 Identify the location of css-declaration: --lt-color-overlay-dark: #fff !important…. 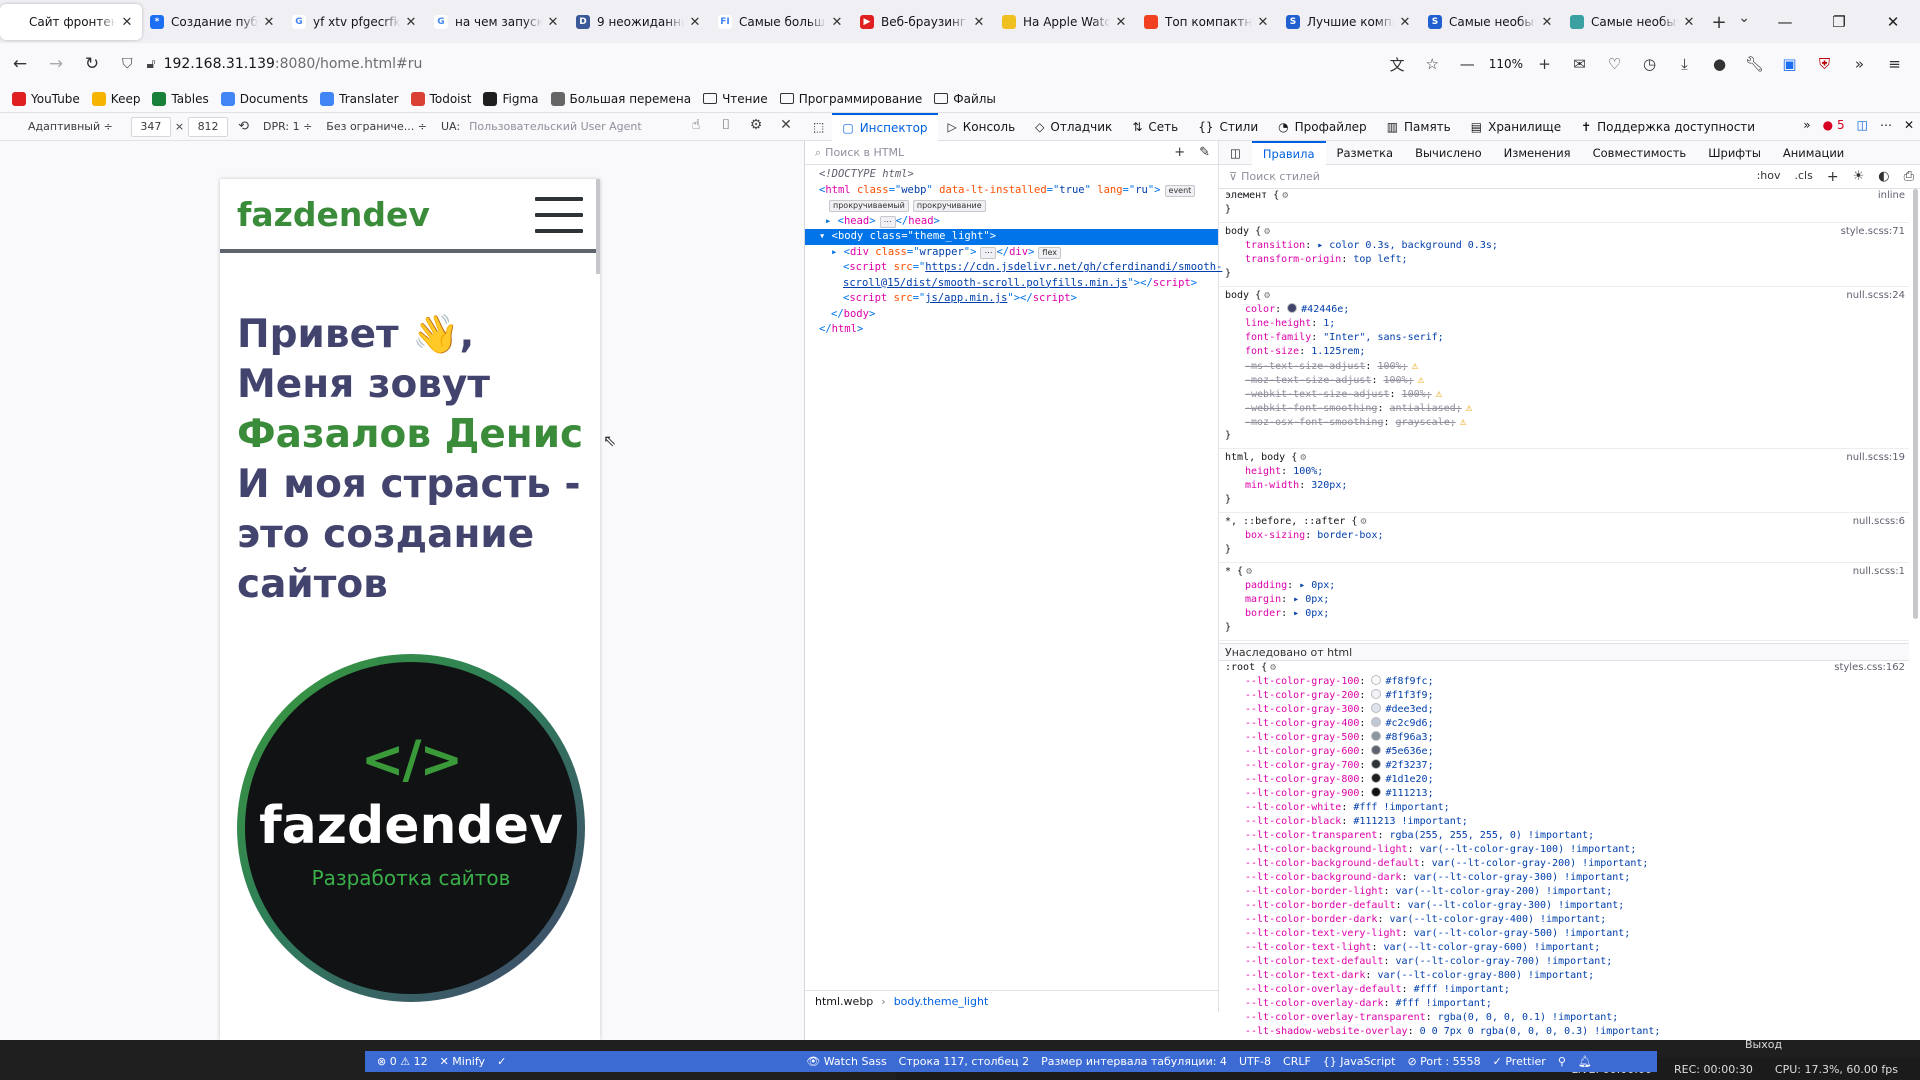
(1564, 1004).